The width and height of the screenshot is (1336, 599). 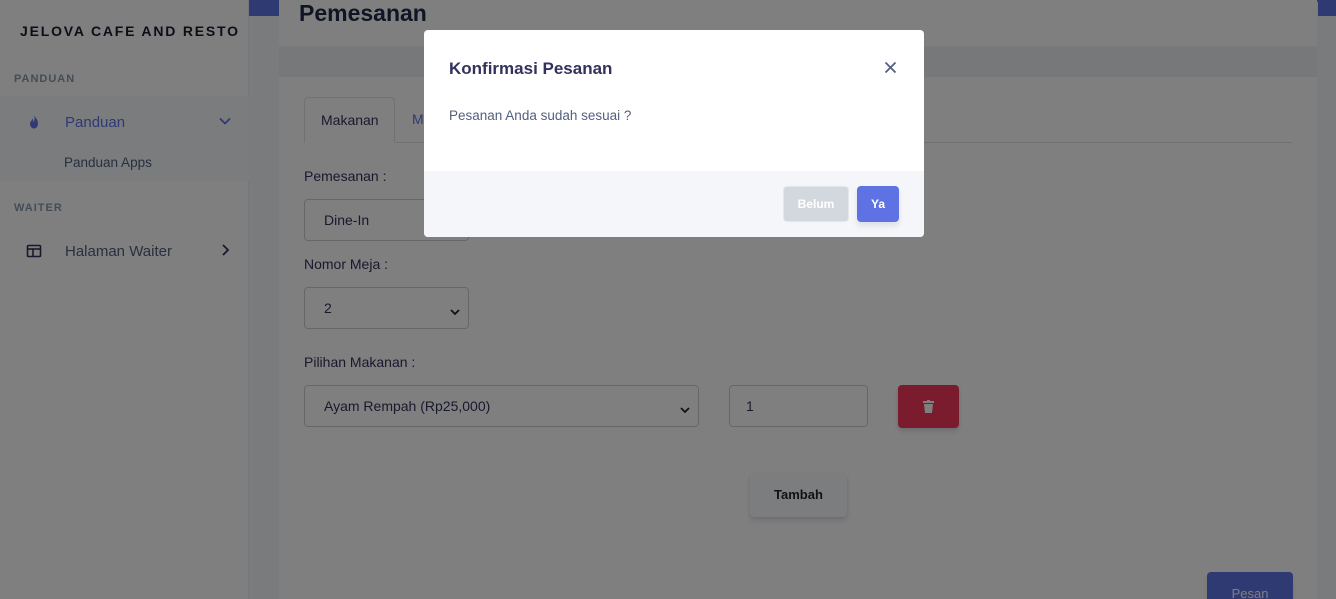 I want to click on confirm-button: Ya, so click(x=878, y=204).